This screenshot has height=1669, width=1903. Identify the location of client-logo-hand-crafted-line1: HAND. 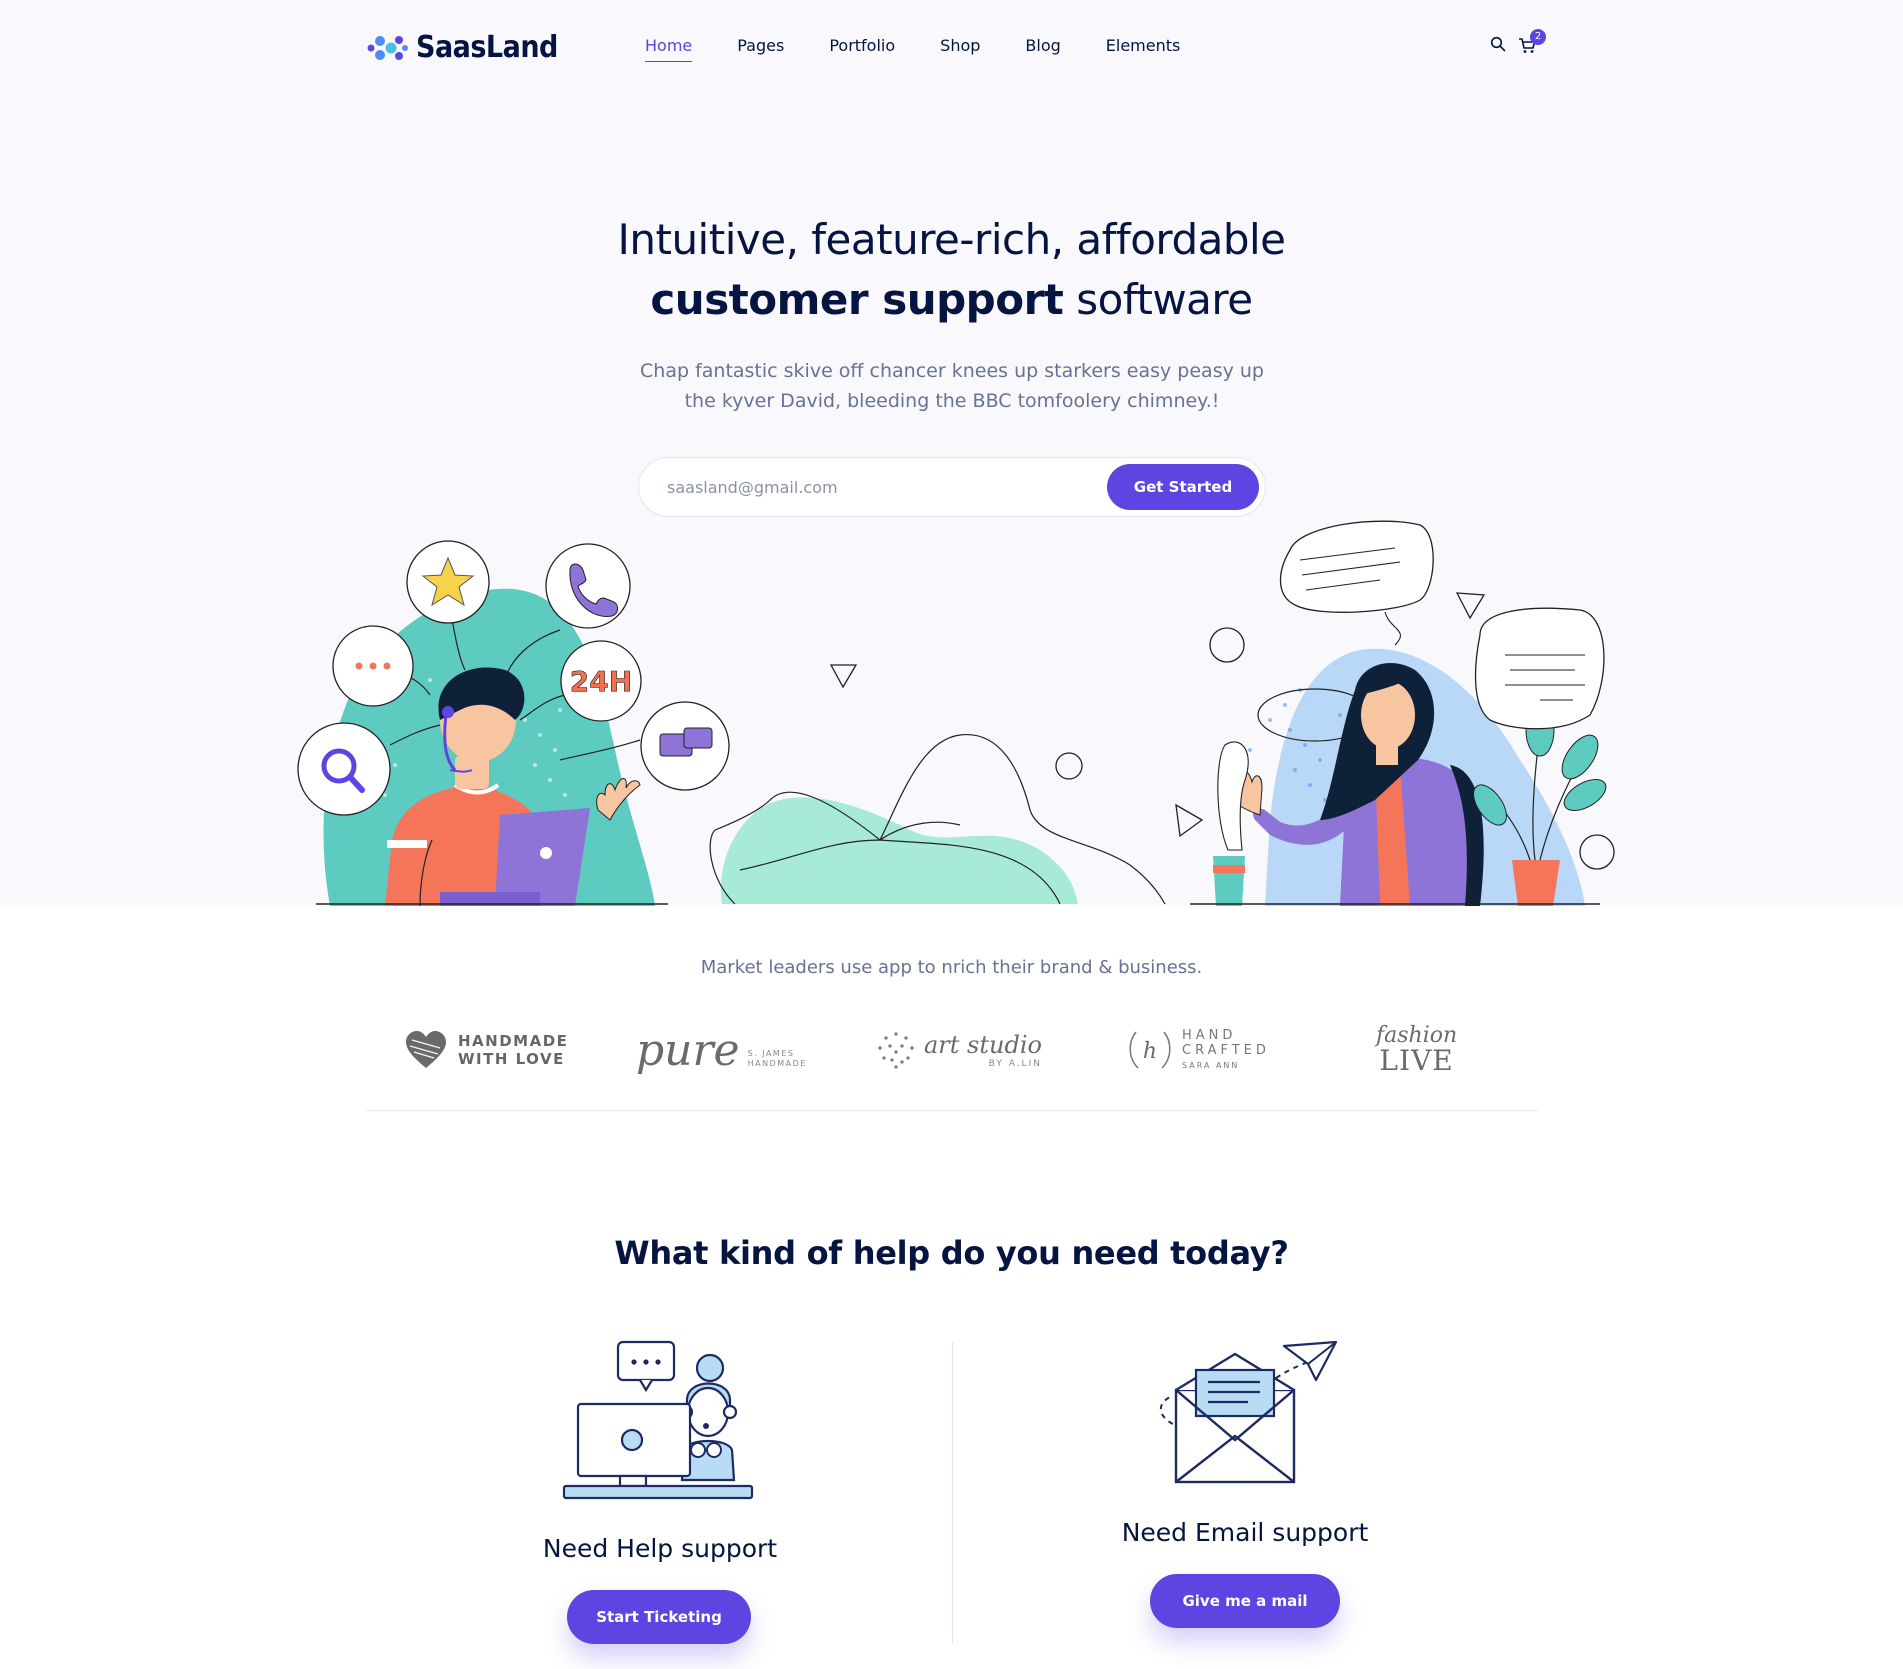
(1209, 1035).